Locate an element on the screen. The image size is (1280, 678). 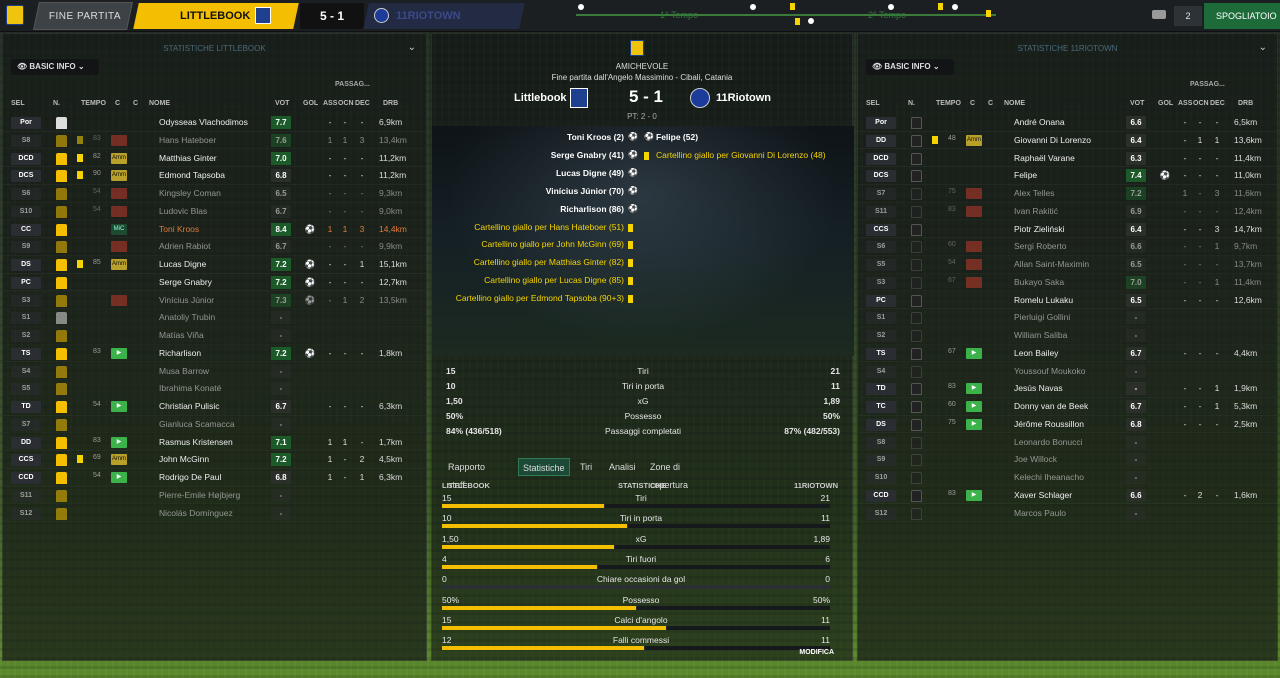
player-name: Xaver Schlager is located at coordinates (1043, 495).